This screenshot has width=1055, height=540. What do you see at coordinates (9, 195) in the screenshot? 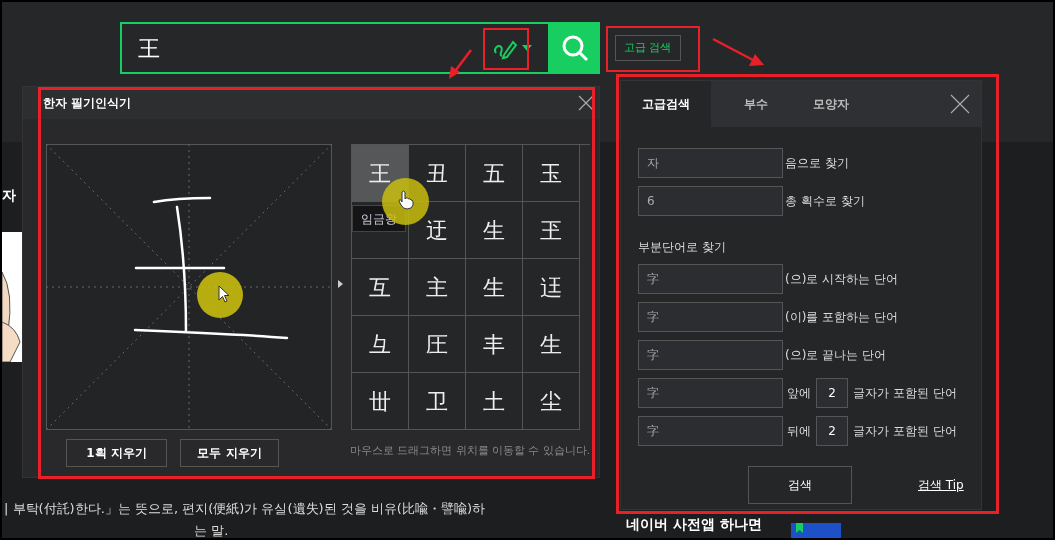
I see `tab-label: 자` at bounding box center [9, 195].